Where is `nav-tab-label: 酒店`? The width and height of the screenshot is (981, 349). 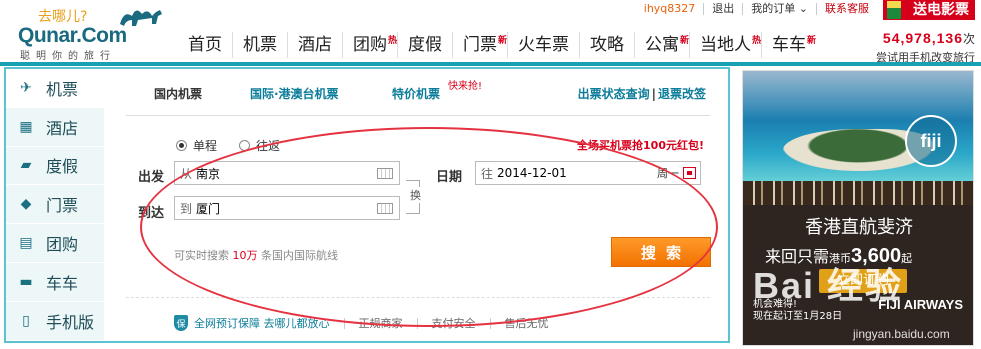
nav-tab-label: 酒店 is located at coordinates (315, 45).